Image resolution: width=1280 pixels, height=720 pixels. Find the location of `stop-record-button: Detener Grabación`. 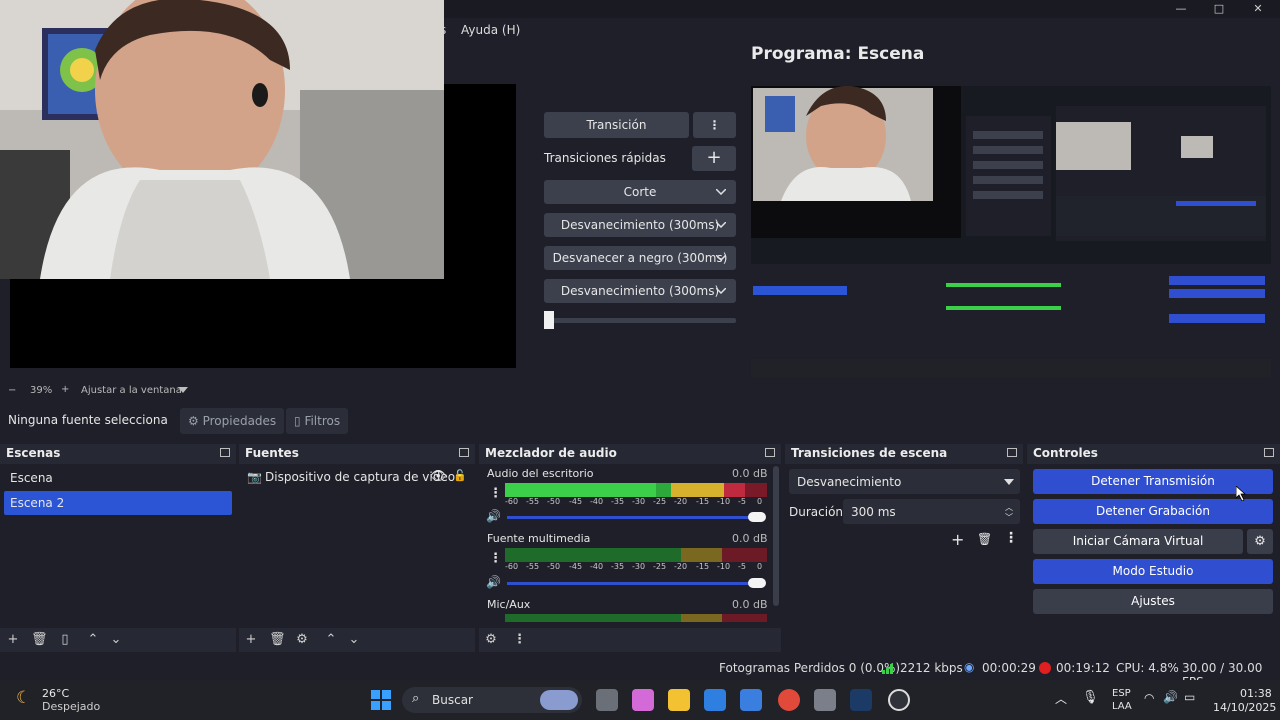

stop-record-button: Detener Grabación is located at coordinates (1153, 511).